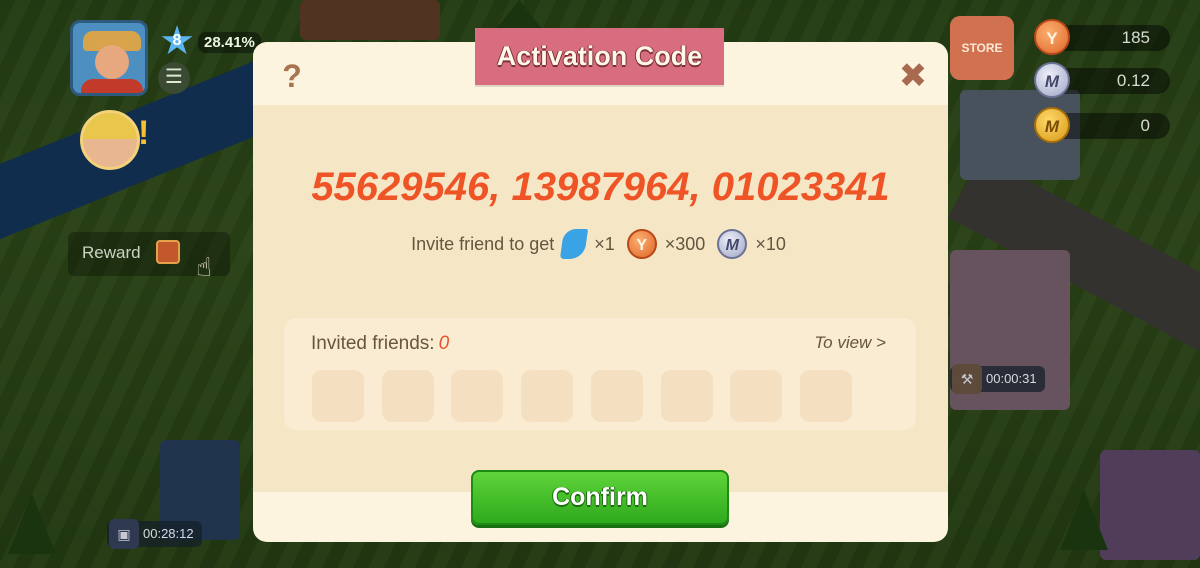 This screenshot has height=568, width=1200. Describe the element at coordinates (1102, 80) in the screenshot. I see `resource-silver-coin: M 0.12` at that location.